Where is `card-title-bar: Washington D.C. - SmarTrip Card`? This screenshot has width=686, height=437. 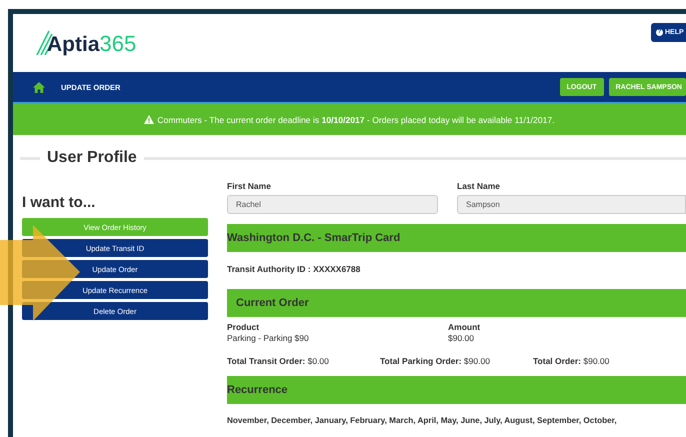 card-title-bar: Washington D.C. - SmarTrip Card is located at coordinates (456, 238).